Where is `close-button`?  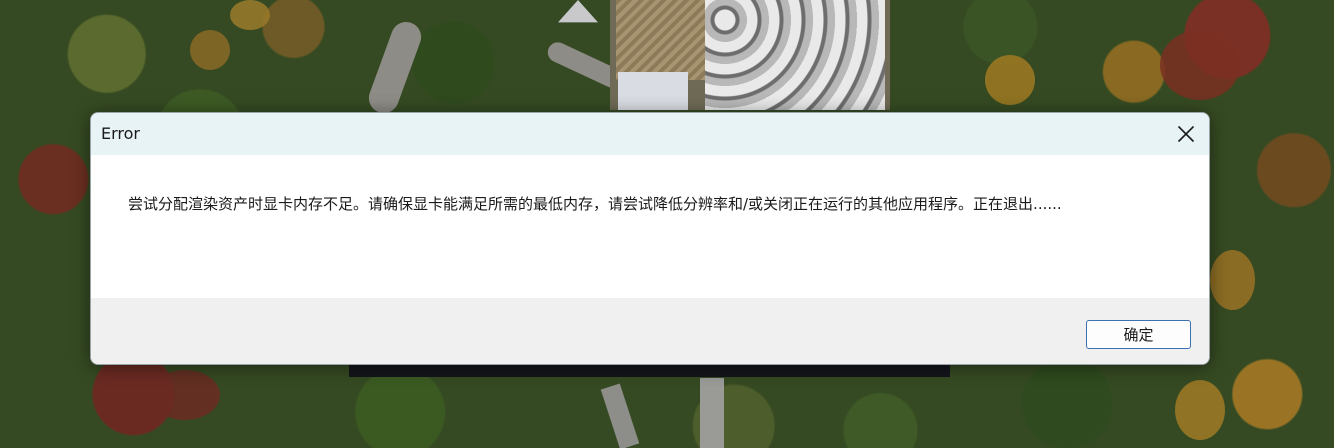 close-button is located at coordinates (1186, 134).